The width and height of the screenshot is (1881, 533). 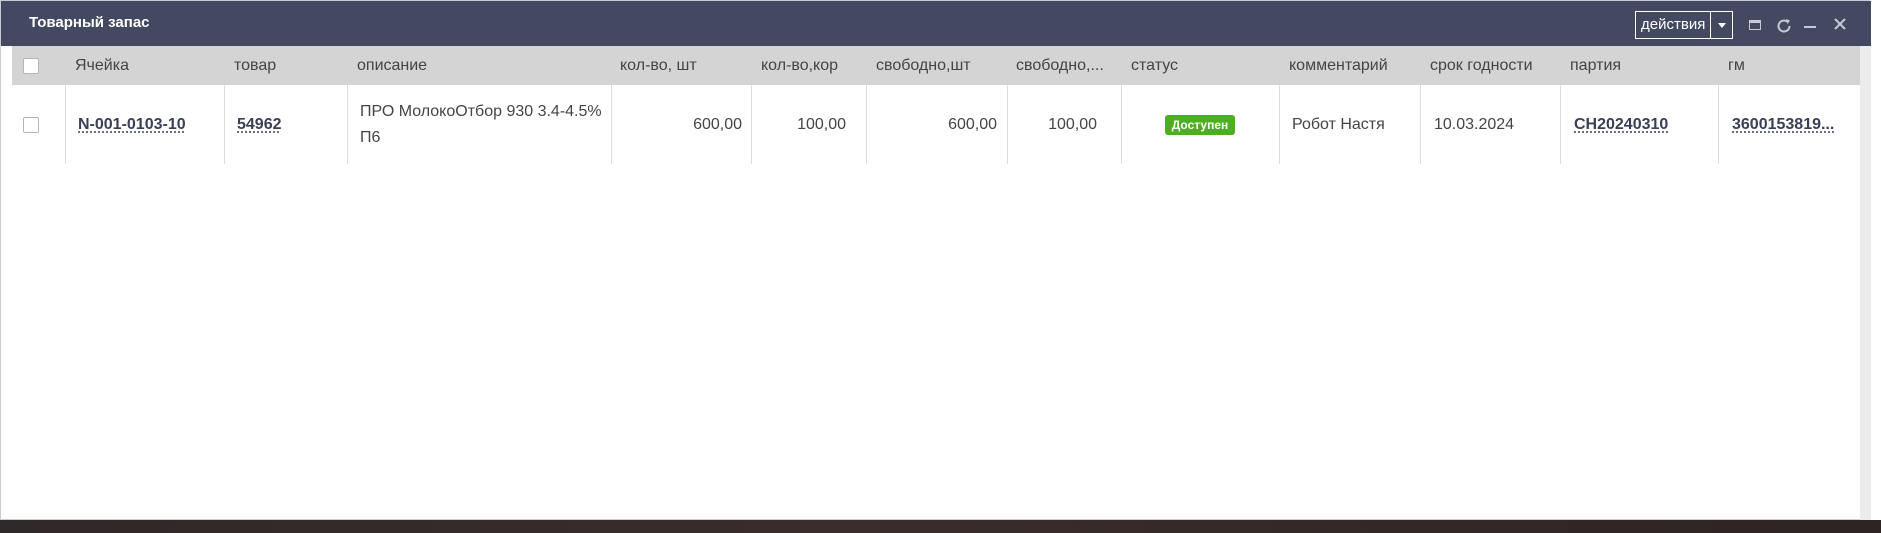 I want to click on row-checkbox, so click(x=31, y=125).